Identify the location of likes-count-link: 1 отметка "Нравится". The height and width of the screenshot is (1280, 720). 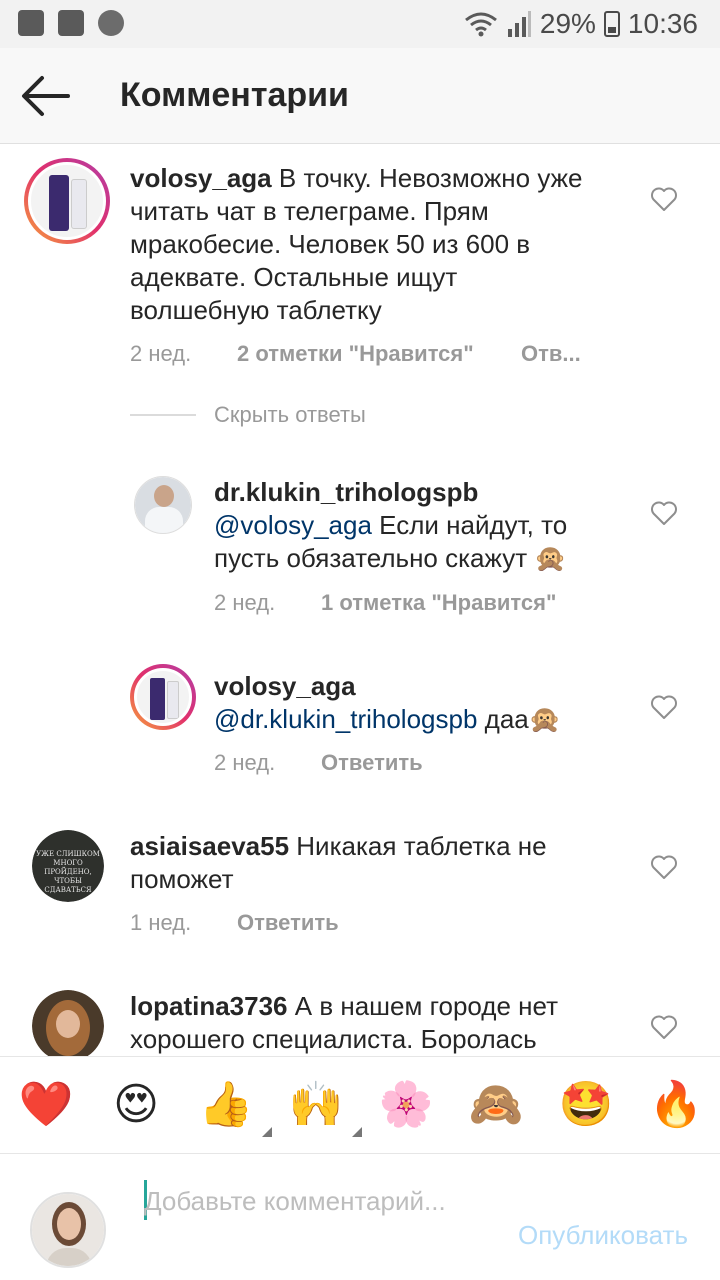
(438, 603).